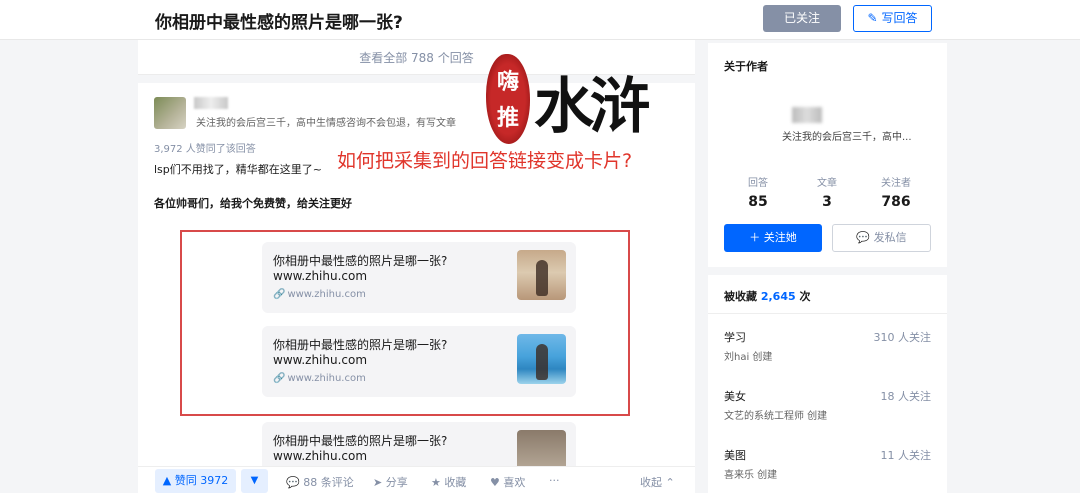 Image resolution: width=1080 pixels, height=493 pixels. I want to click on top-bar: 你相册中最性感的照片是哪一张? 已关注 ✎ 写回答, so click(540, 20).